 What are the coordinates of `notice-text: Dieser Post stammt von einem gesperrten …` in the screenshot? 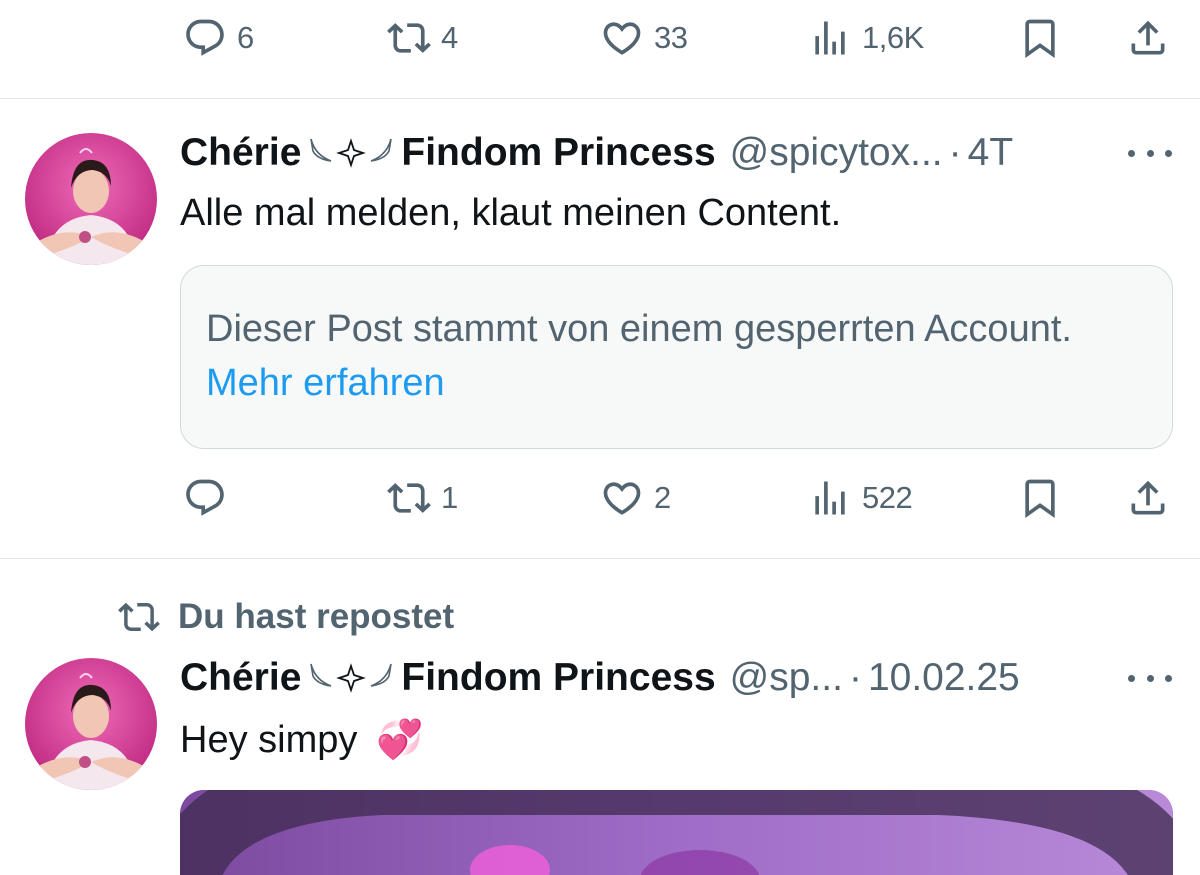 It's located at (676, 356).